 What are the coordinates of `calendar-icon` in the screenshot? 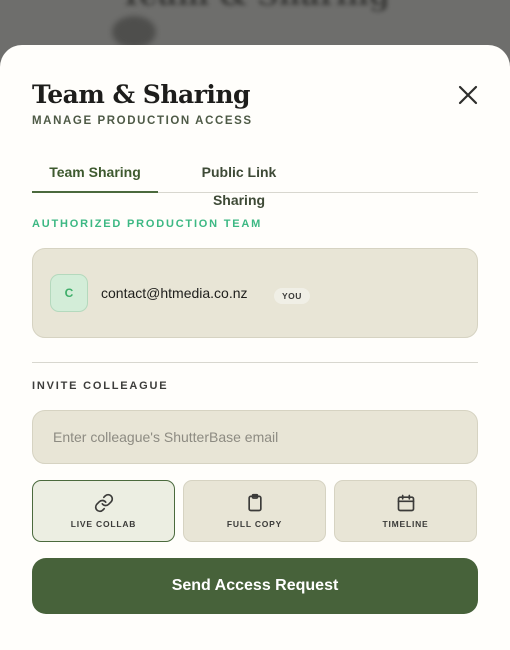 It's located at (406, 503).